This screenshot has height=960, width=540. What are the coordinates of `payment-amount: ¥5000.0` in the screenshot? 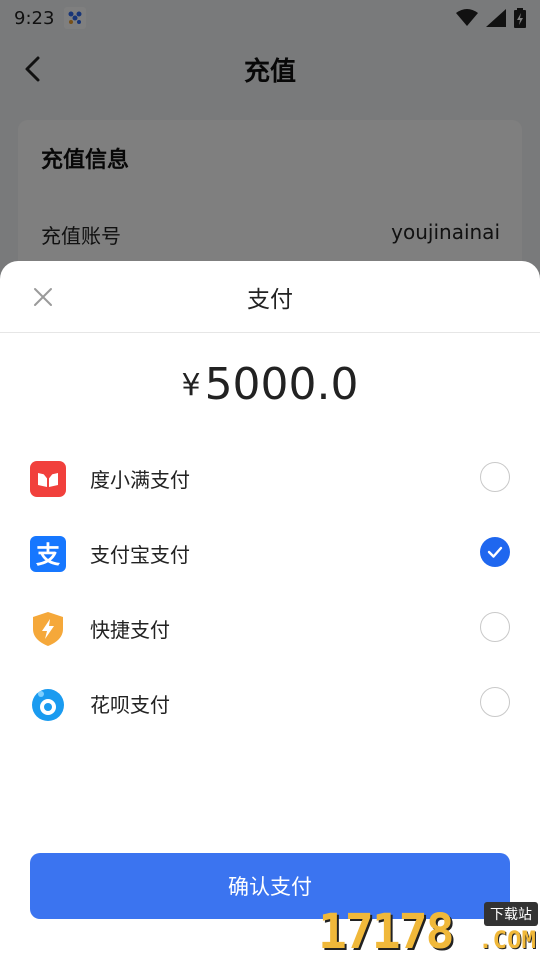 It's located at (270, 384).